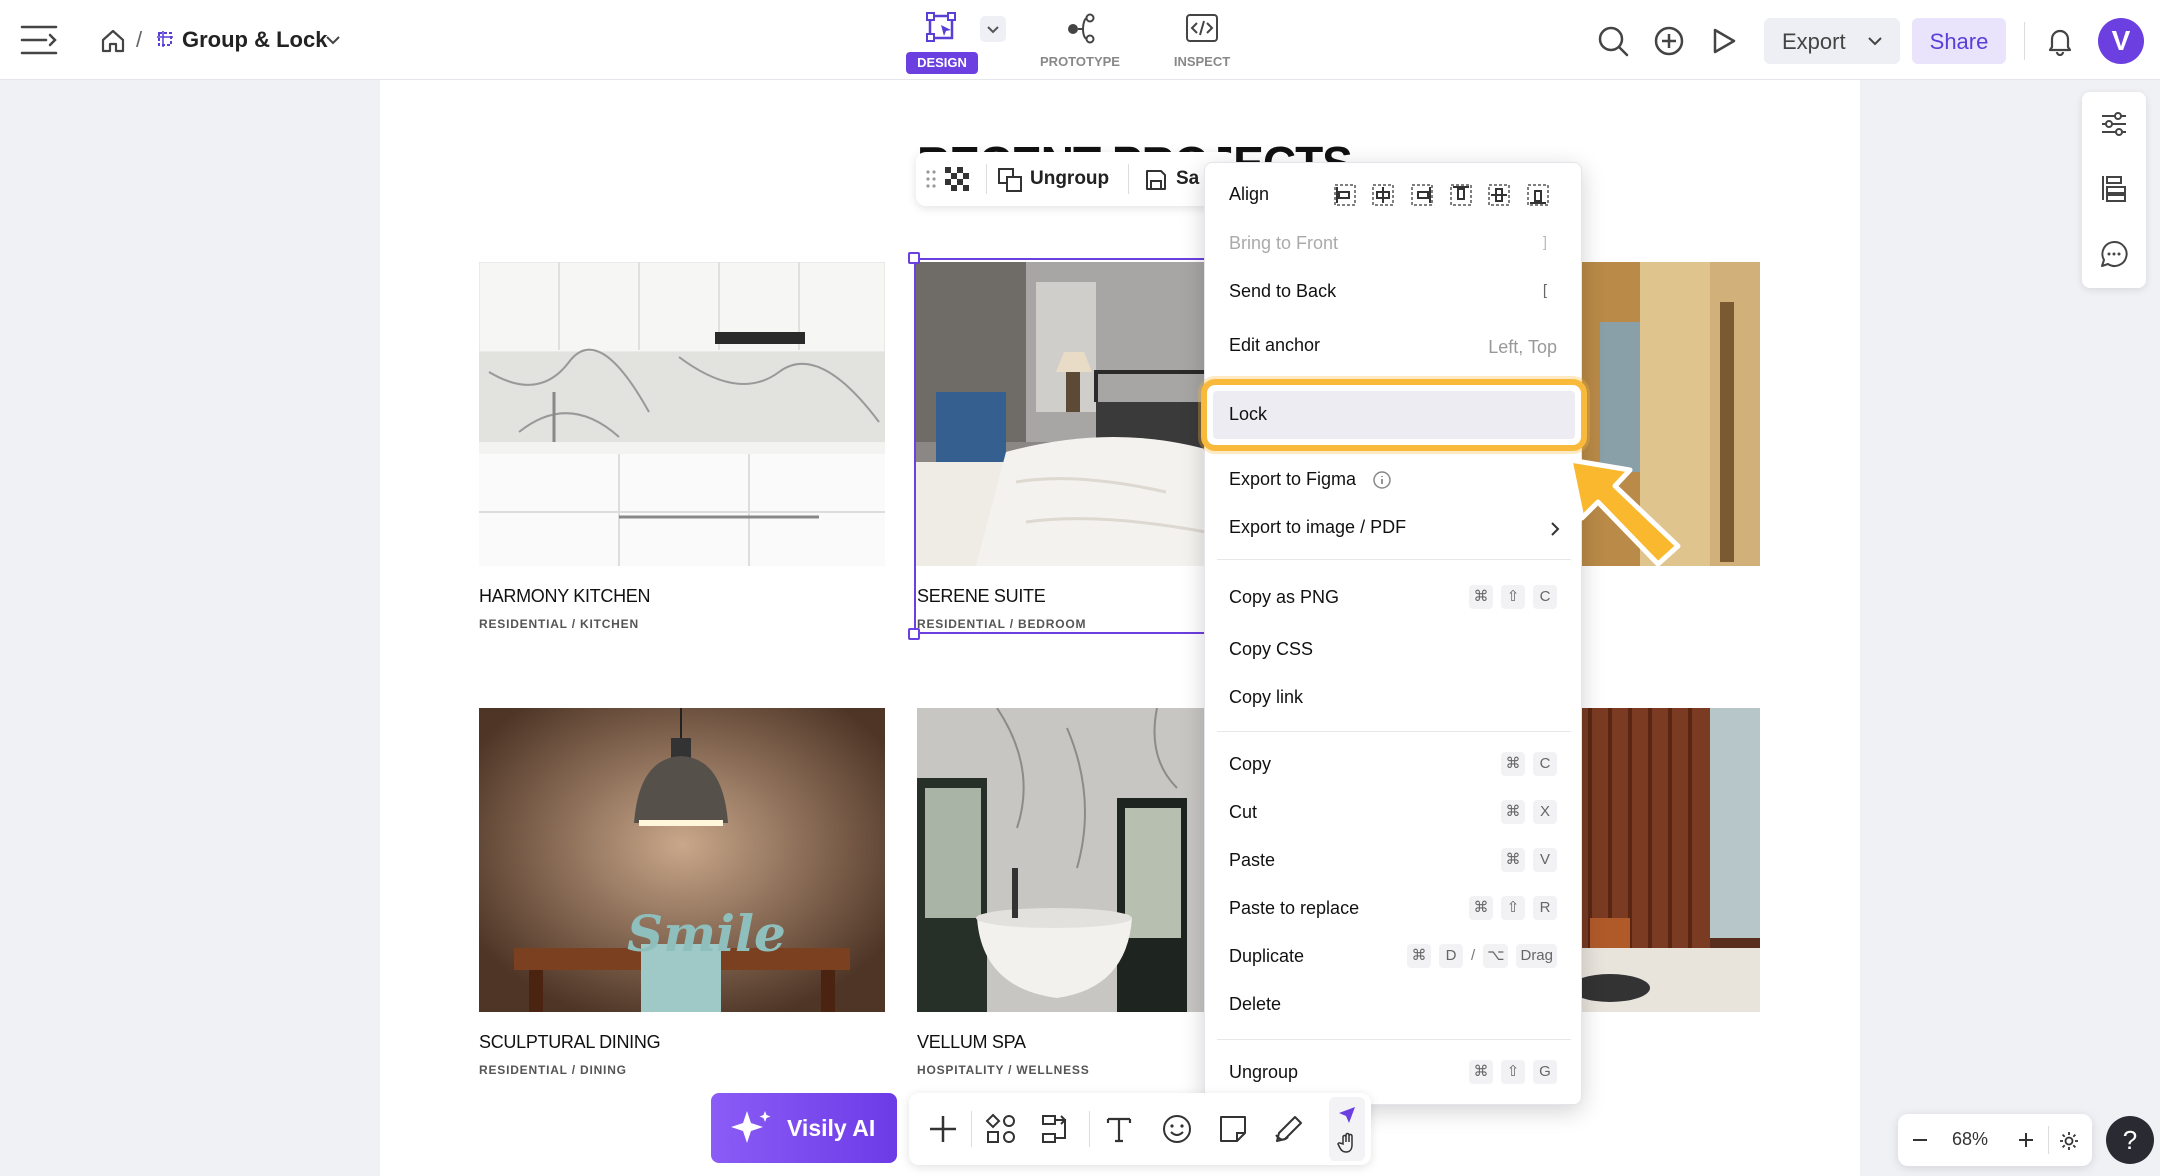 This screenshot has height=1176, width=2160. Describe the element at coordinates (1252, 860) in the screenshot. I see `menu-item-paste: Paste` at that location.